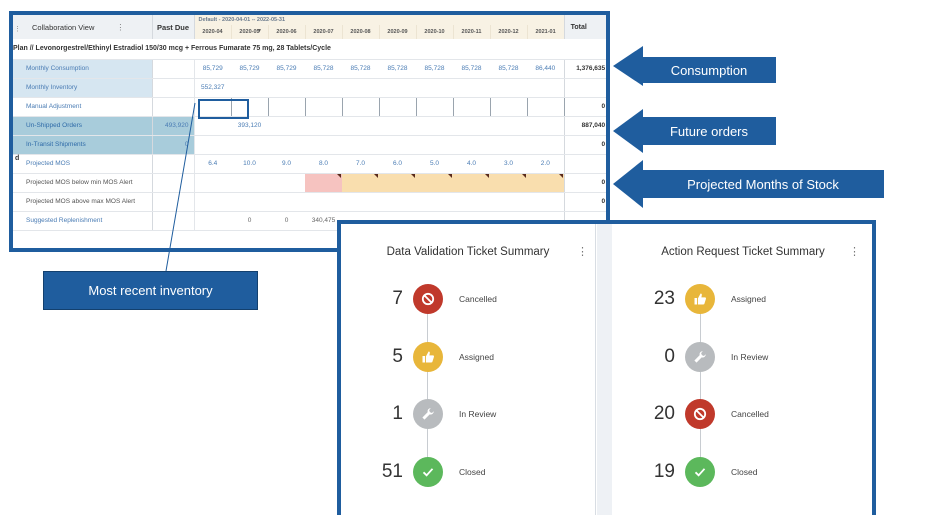  What do you see at coordinates (212, 88) in the screenshot?
I see `month-cell: 552,327` at bounding box center [212, 88].